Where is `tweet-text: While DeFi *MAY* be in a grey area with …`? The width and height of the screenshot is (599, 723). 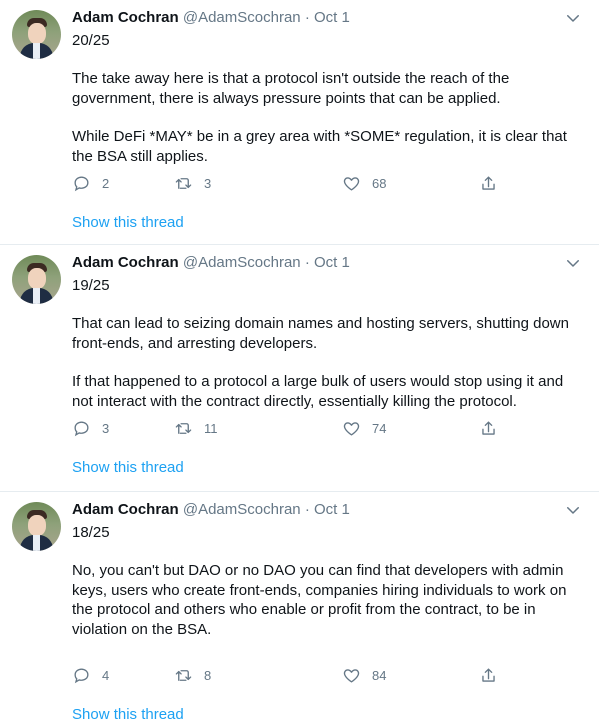
tweet-text: While DeFi *MAY* be in a grey area with … is located at coordinates (319, 146).